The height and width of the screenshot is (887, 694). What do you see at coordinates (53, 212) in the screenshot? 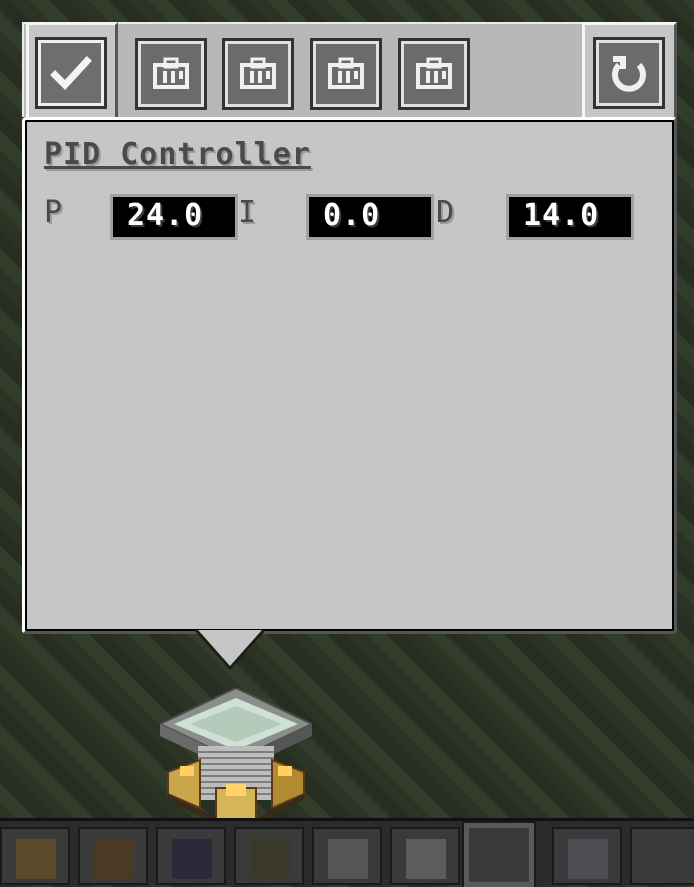
I see `p-label: P` at bounding box center [53, 212].